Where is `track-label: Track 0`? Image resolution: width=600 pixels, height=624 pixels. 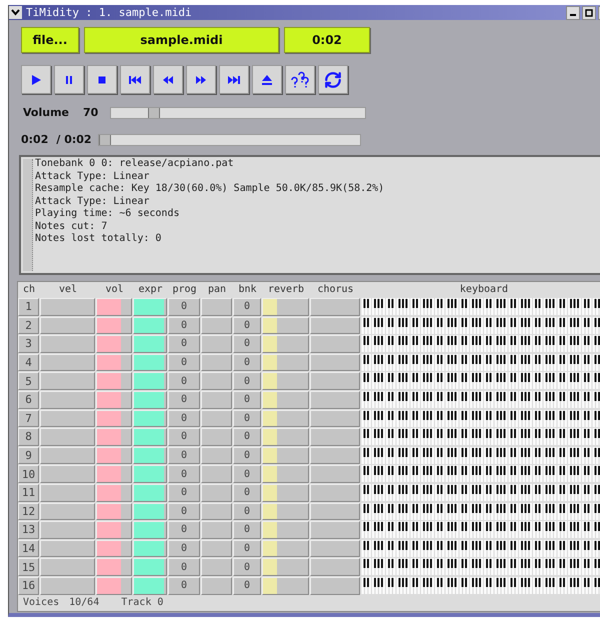 track-label: Track 0 is located at coordinates (142, 602).